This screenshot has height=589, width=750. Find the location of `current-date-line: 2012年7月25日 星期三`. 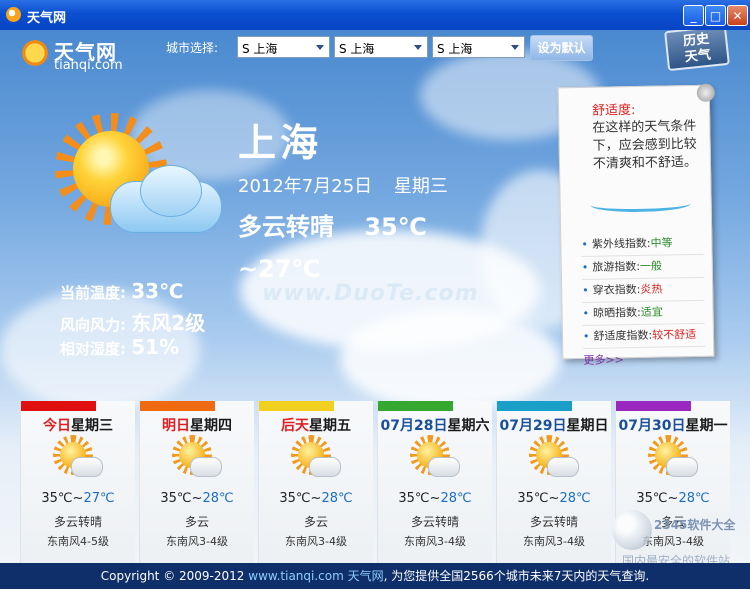

current-date-line: 2012年7月25日 星期三 is located at coordinates (343, 185).